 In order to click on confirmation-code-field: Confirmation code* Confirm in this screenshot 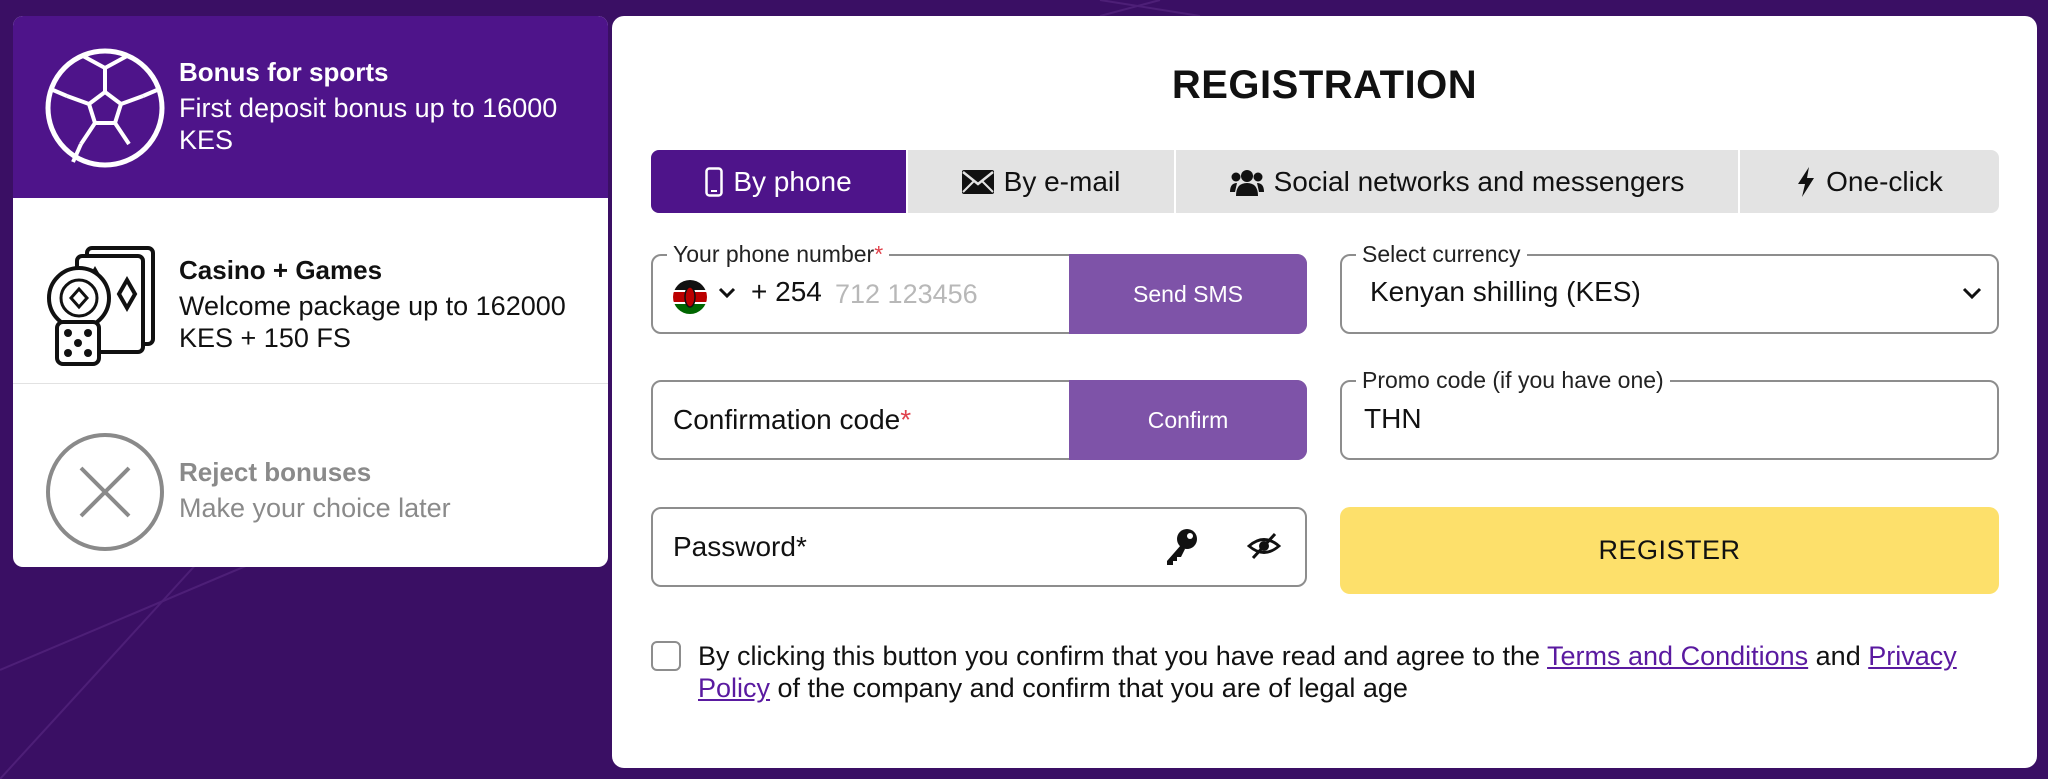, I will do `click(979, 420)`.